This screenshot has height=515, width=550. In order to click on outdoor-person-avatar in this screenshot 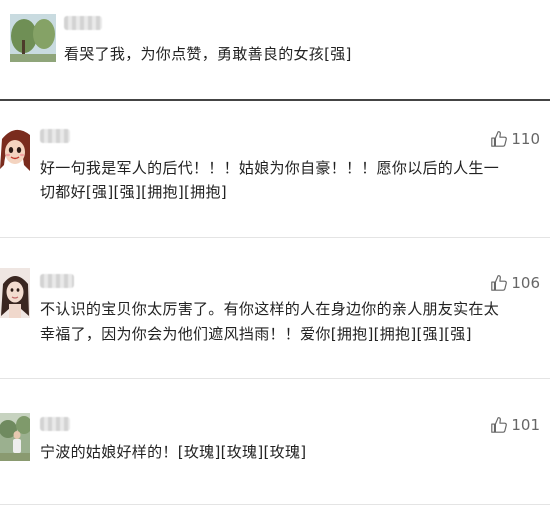, I will do `click(15, 437)`.